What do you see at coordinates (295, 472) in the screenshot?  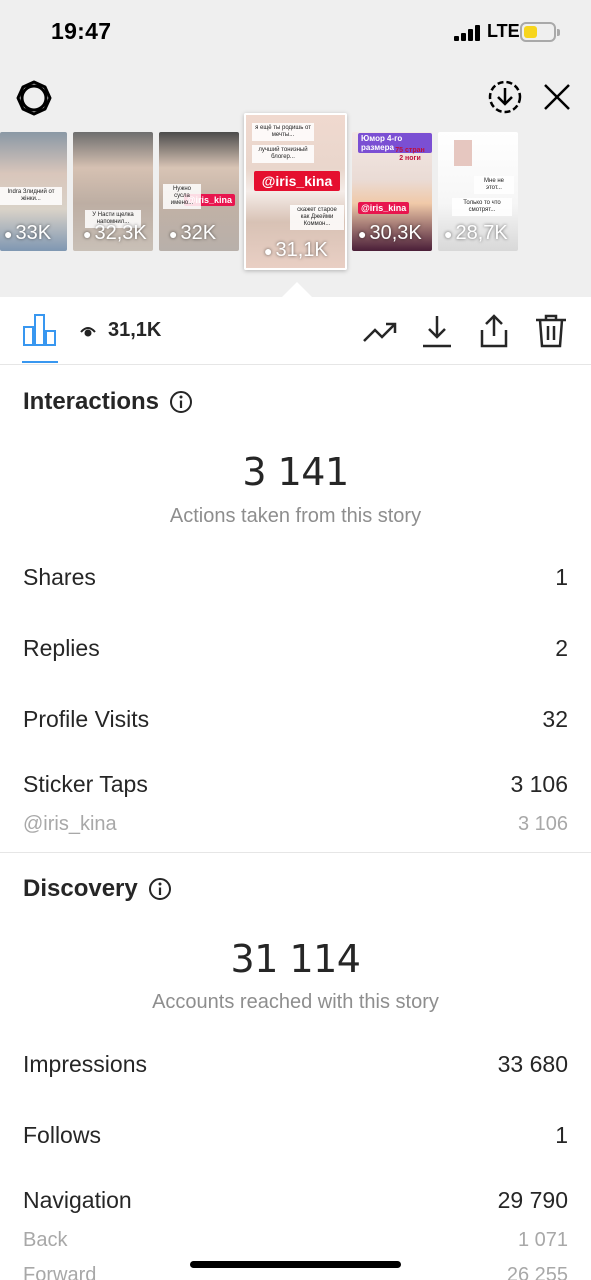 I see `interactions-total: 3 141` at bounding box center [295, 472].